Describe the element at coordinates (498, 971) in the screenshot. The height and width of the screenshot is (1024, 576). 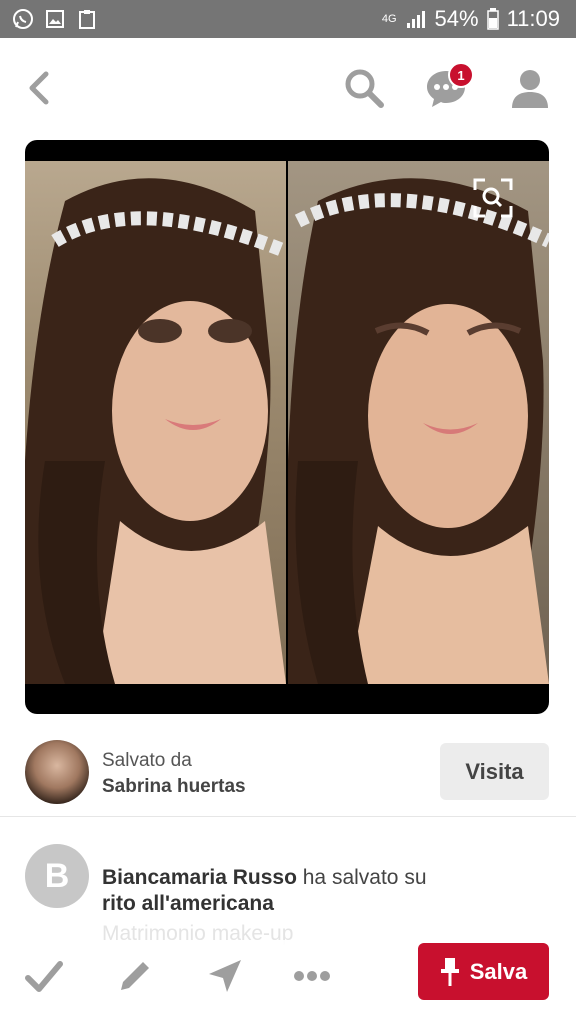
I see `save-label: Salva` at that location.